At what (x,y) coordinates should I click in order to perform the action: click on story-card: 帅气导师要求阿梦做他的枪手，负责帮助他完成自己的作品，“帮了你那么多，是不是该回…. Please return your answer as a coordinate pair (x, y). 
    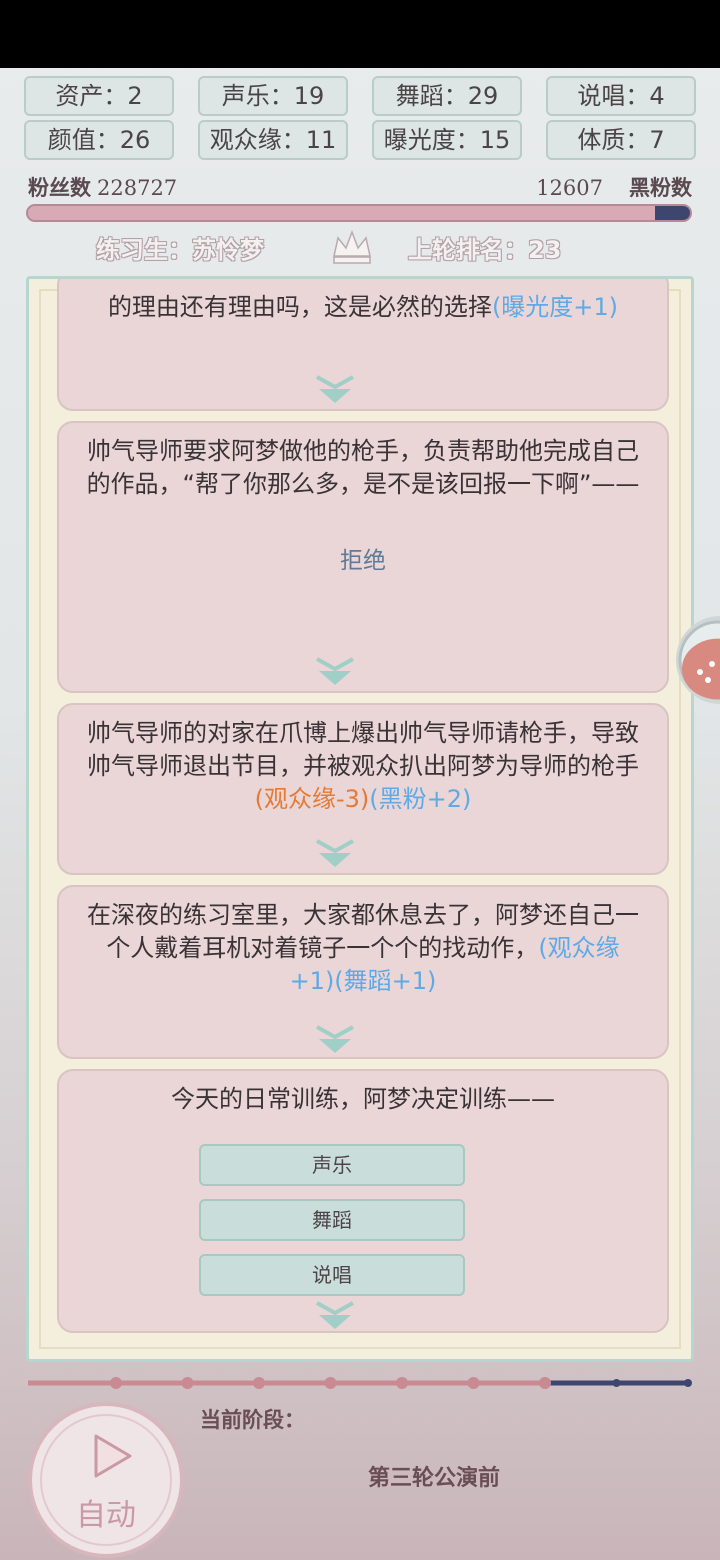
    Looking at the image, I should click on (363, 557).